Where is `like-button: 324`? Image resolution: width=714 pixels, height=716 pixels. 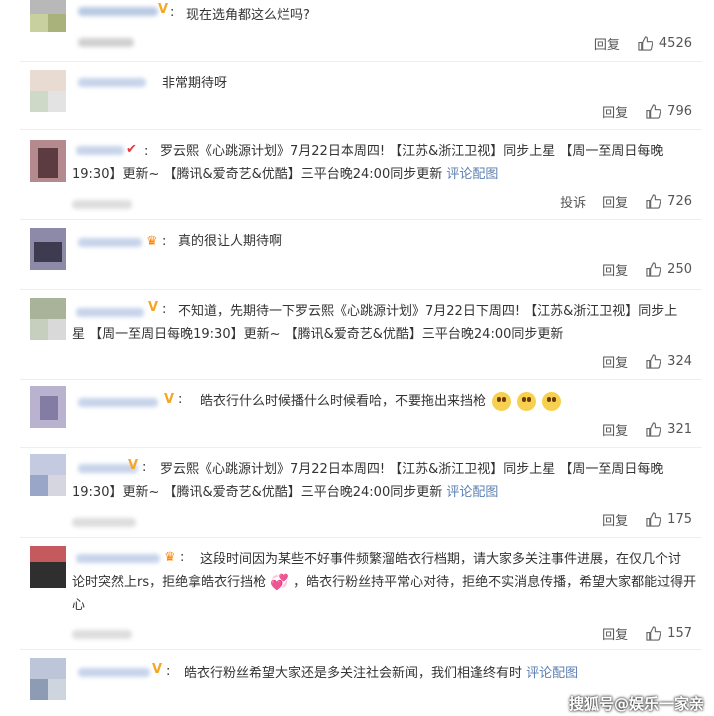
like-button: 324 is located at coordinates (669, 361).